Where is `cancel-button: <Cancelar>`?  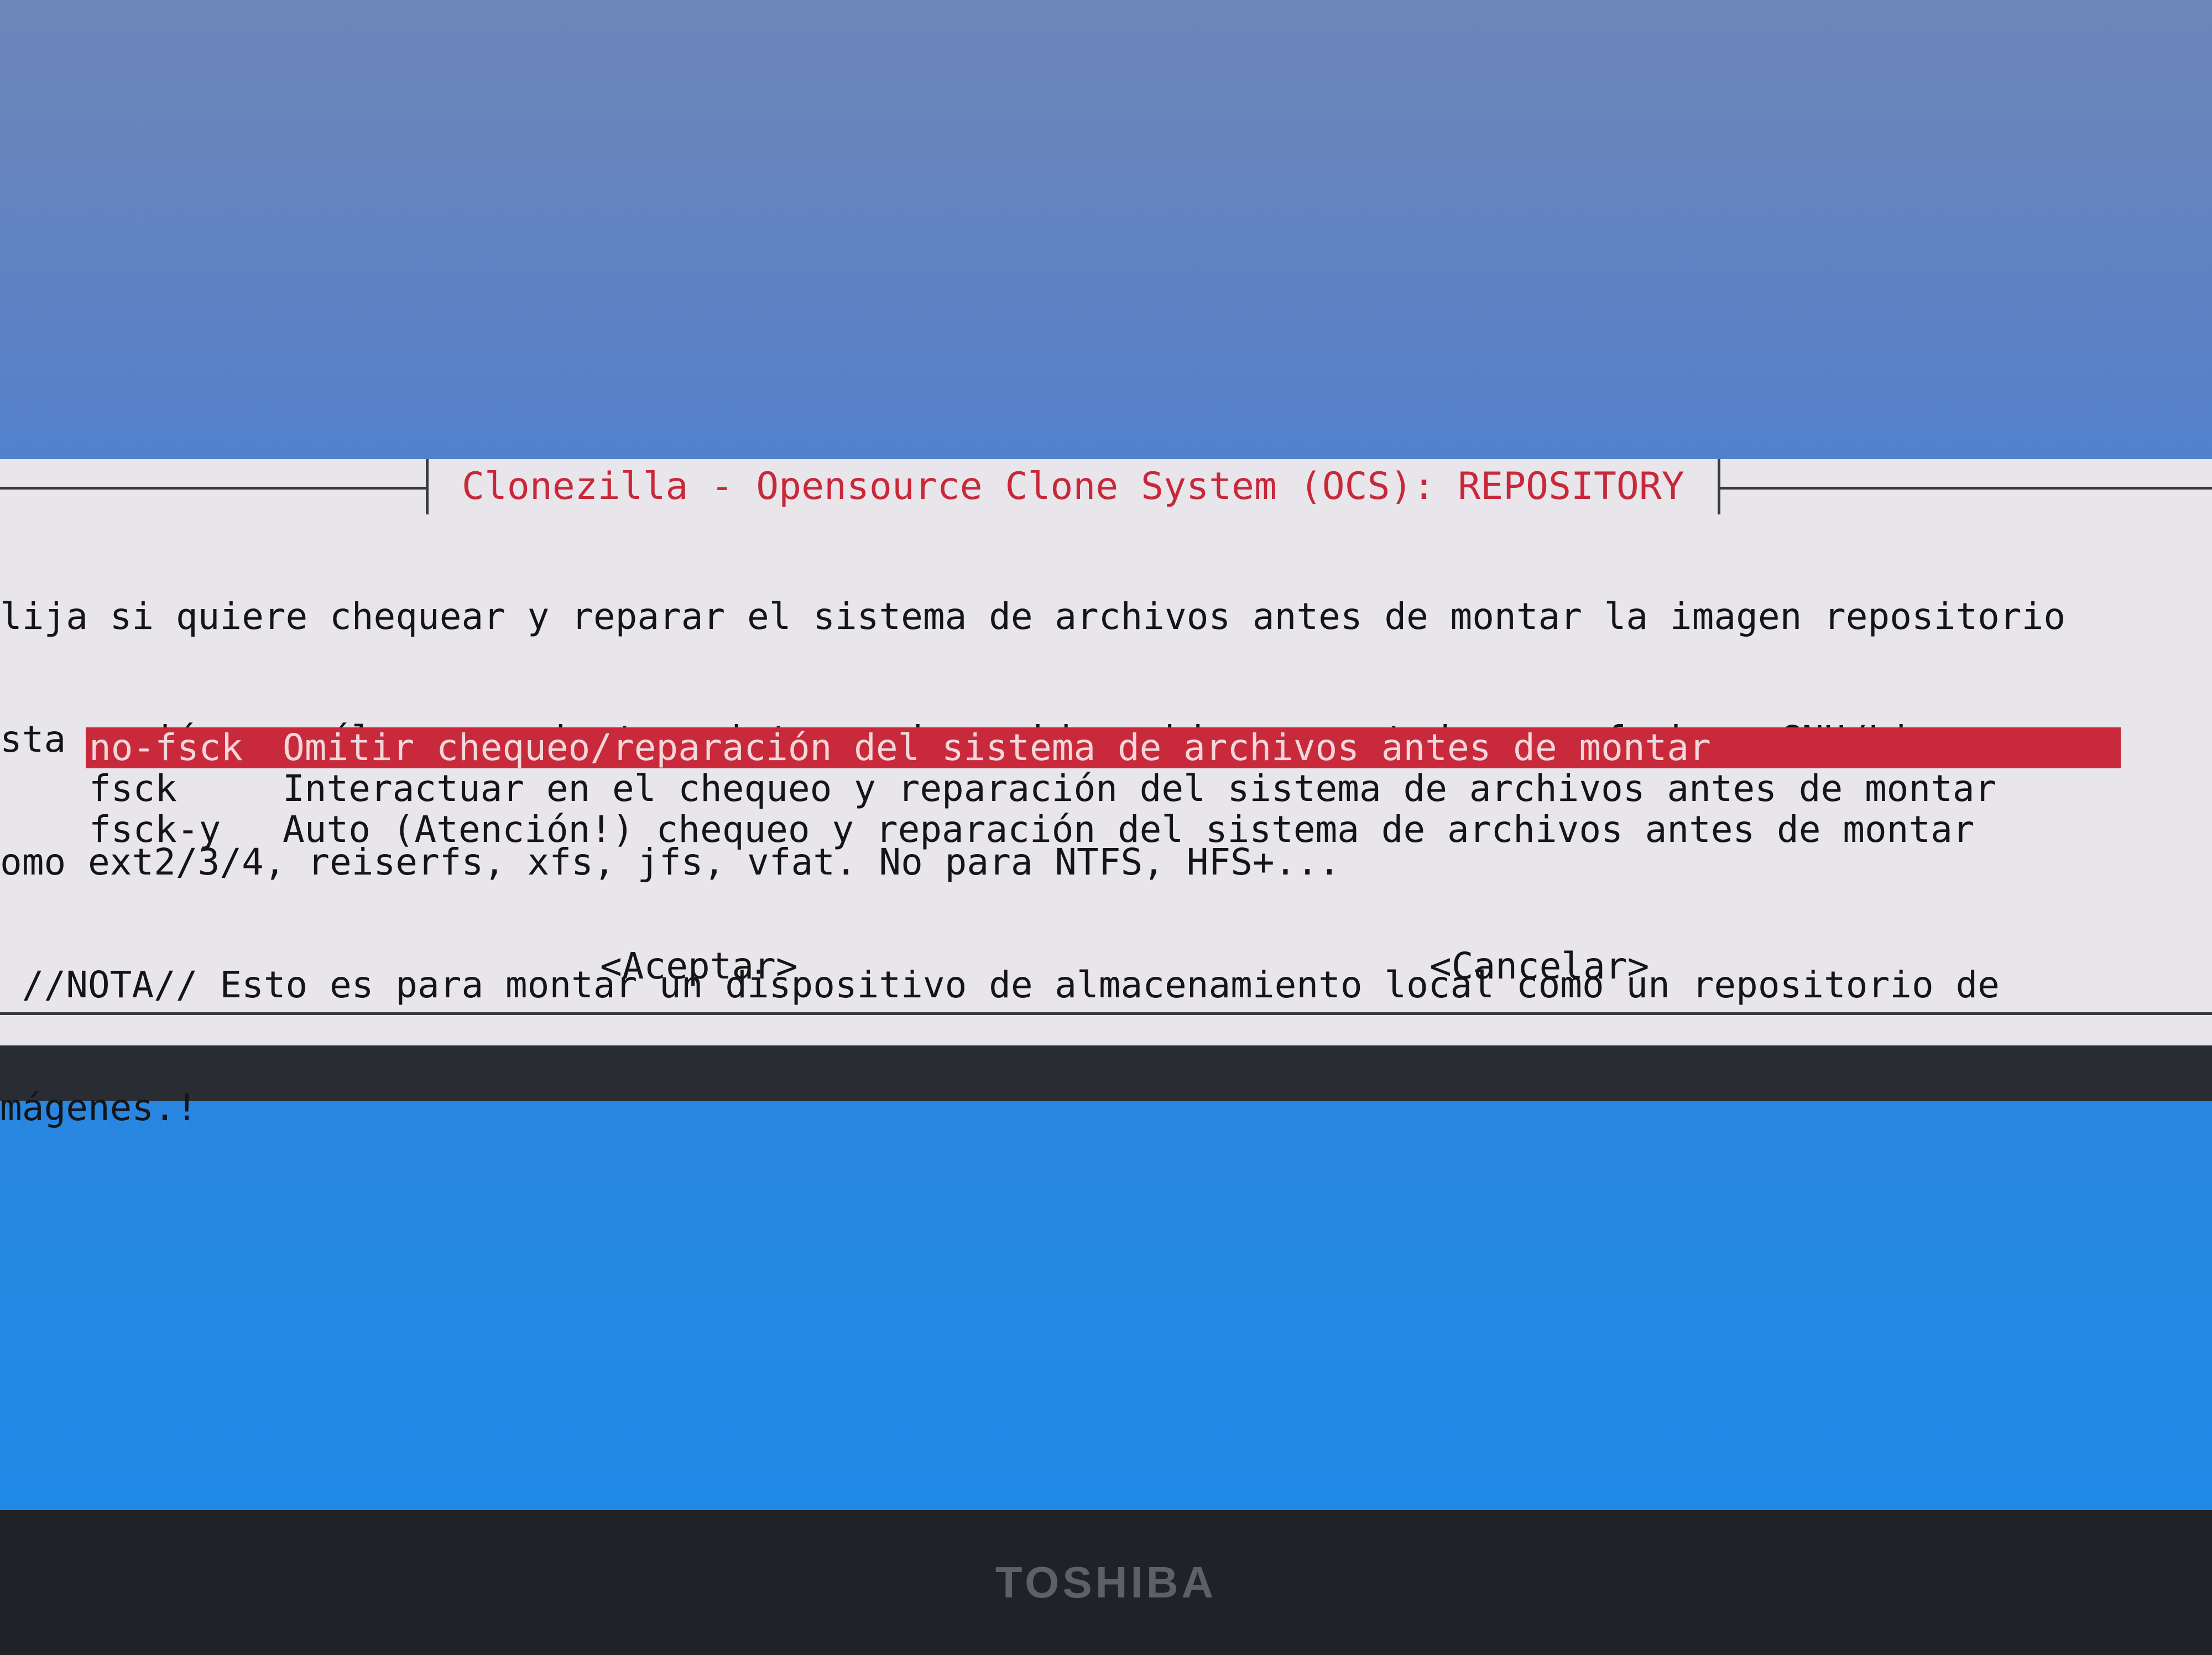
cancel-button: <Cancelar> is located at coordinates (1540, 966).